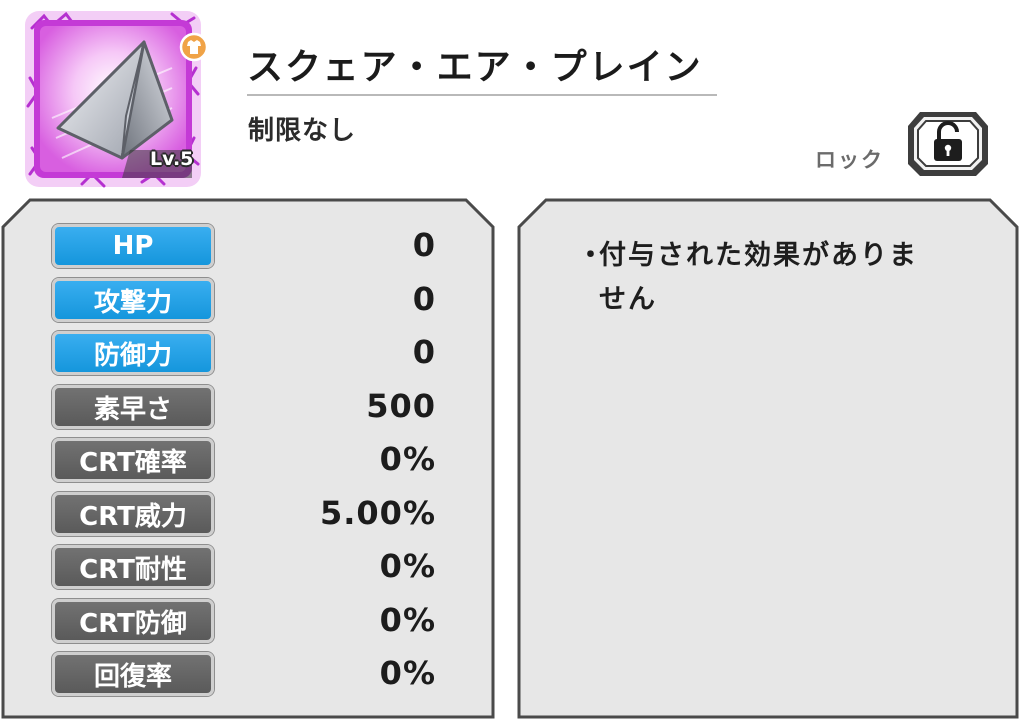  Describe the element at coordinates (247, 621) in the screenshot. I see `stat-row: CRT防御 0%` at that location.